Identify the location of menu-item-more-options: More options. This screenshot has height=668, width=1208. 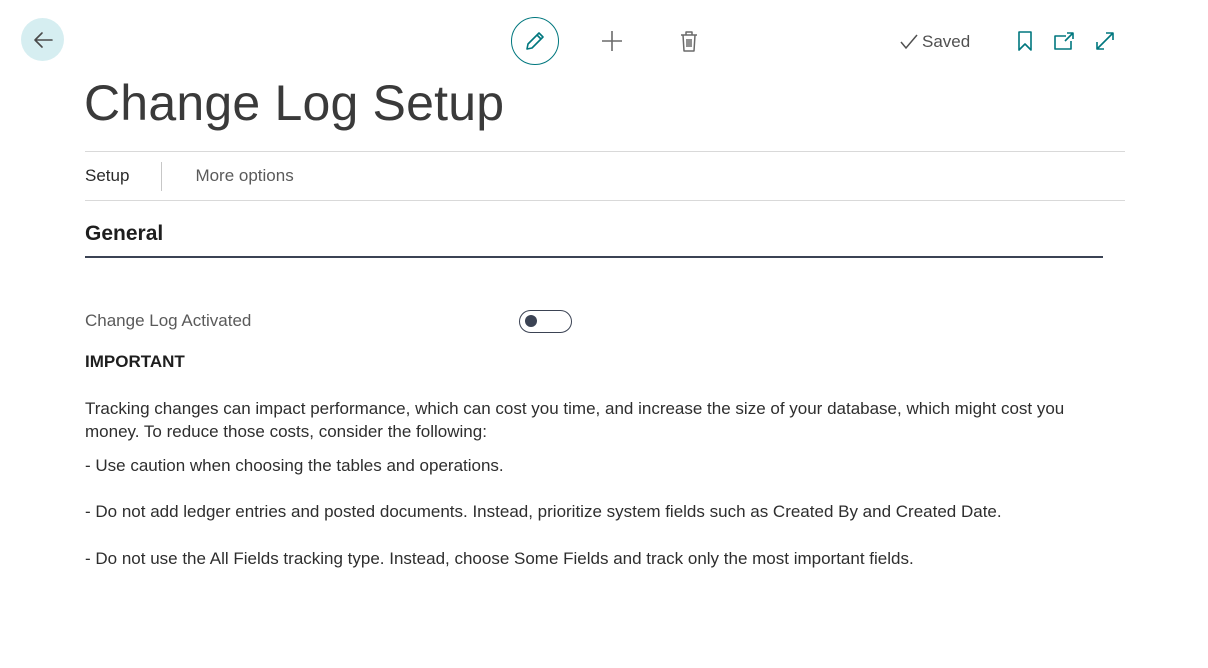
(227, 176).